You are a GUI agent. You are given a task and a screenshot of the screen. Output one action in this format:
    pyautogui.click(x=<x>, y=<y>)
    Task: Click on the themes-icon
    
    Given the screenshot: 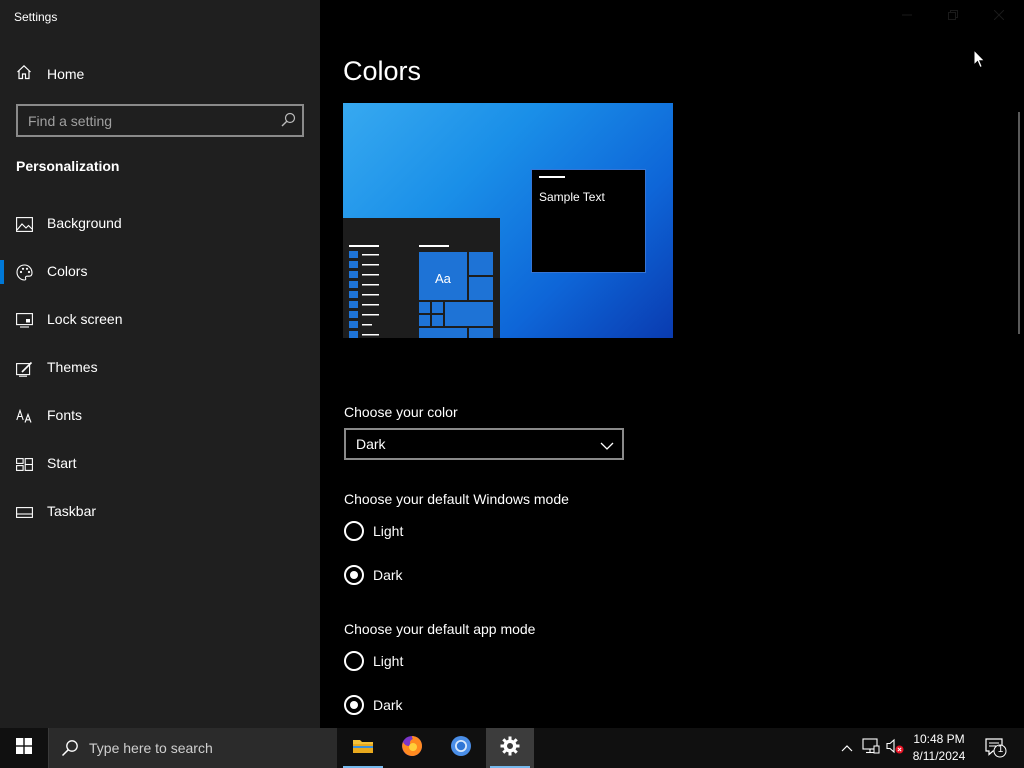 What is the action you would take?
    pyautogui.click(x=24, y=368)
    